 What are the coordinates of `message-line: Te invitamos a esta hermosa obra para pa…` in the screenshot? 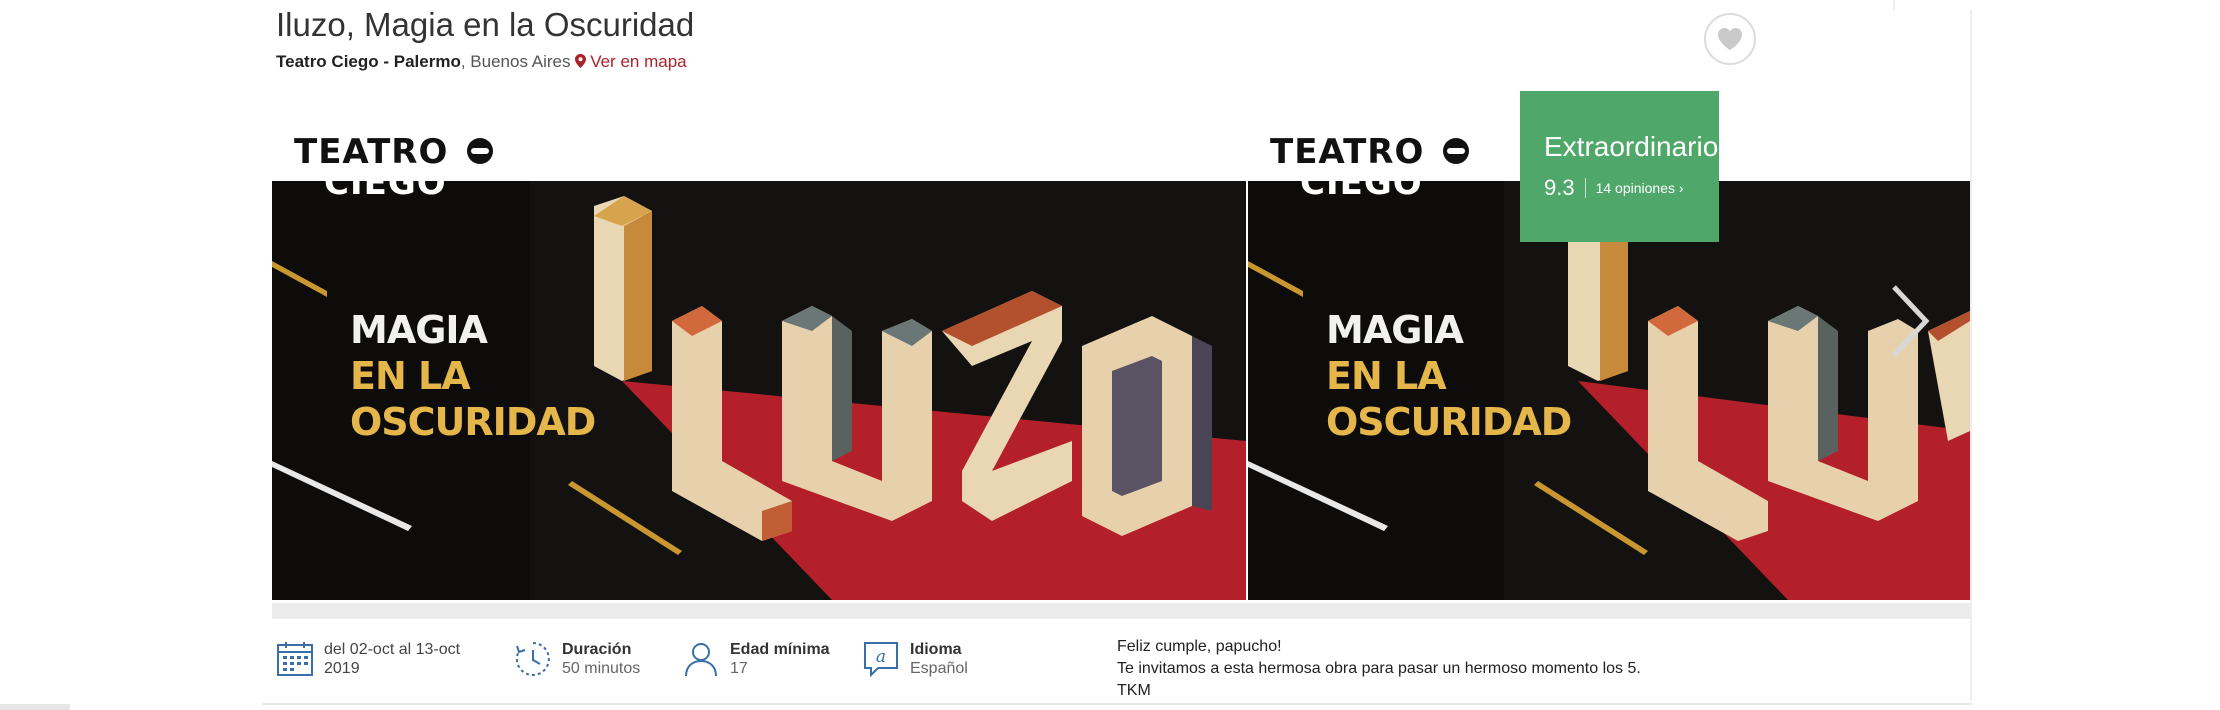 It's located at (1379, 668).